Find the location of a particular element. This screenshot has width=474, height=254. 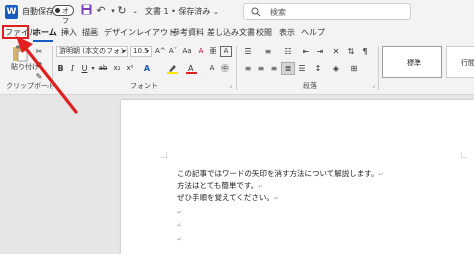

group-label-font: フォント is located at coordinates (144, 86).